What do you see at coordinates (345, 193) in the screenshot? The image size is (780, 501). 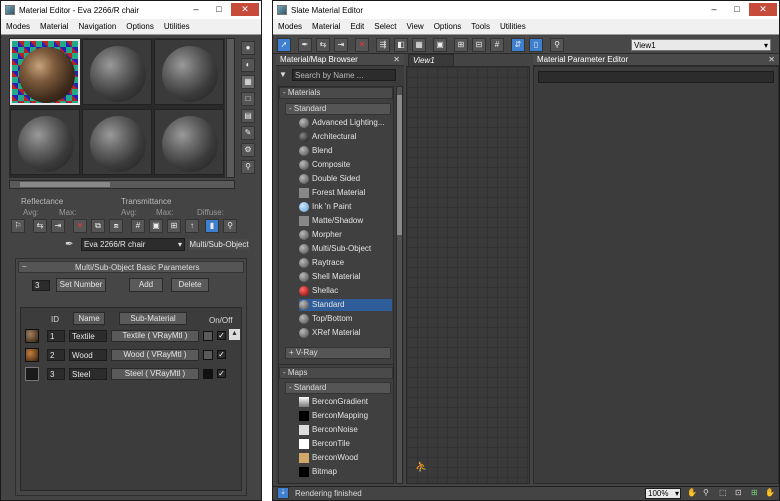 I see `list-item: Forest Material` at bounding box center [345, 193].